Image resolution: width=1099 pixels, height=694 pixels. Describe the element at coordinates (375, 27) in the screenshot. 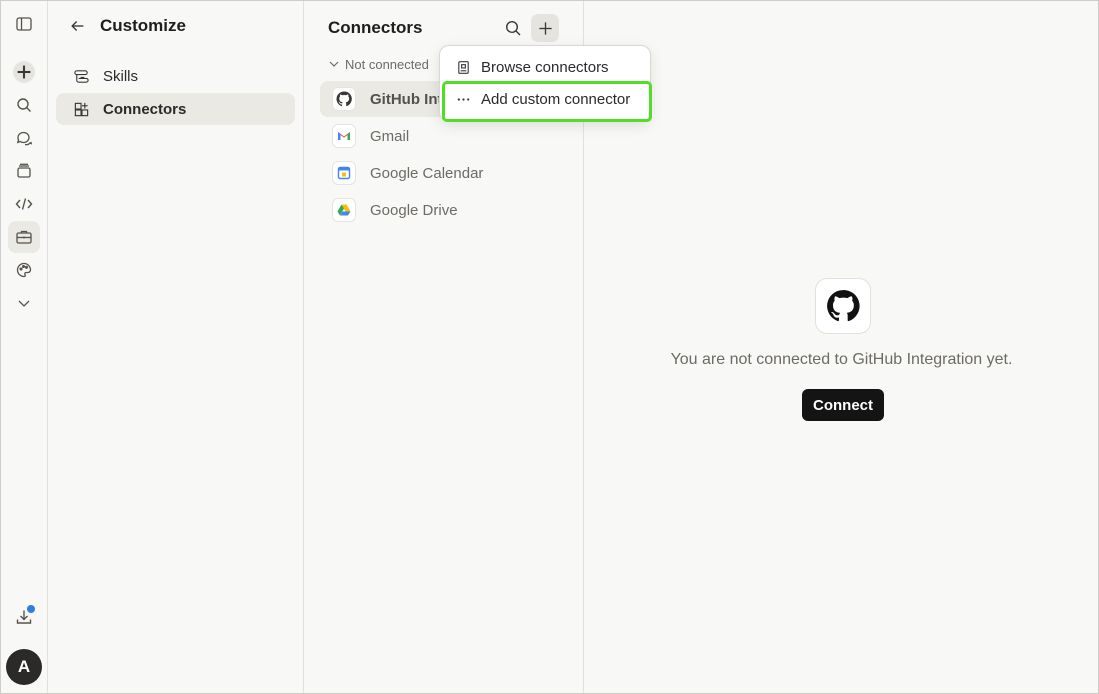

I see `connectors-title: Connectors` at that location.